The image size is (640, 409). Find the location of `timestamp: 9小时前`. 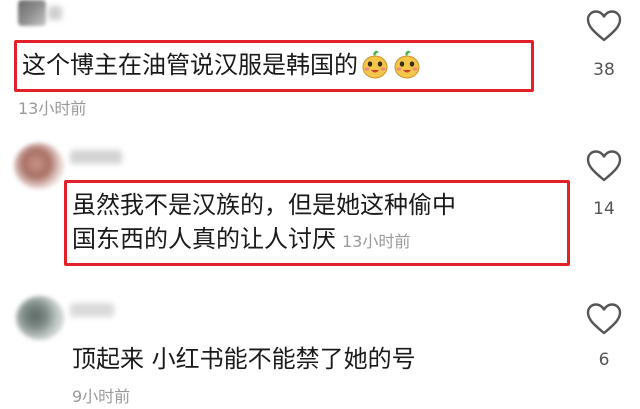

timestamp: 9小时前 is located at coordinates (101, 396).